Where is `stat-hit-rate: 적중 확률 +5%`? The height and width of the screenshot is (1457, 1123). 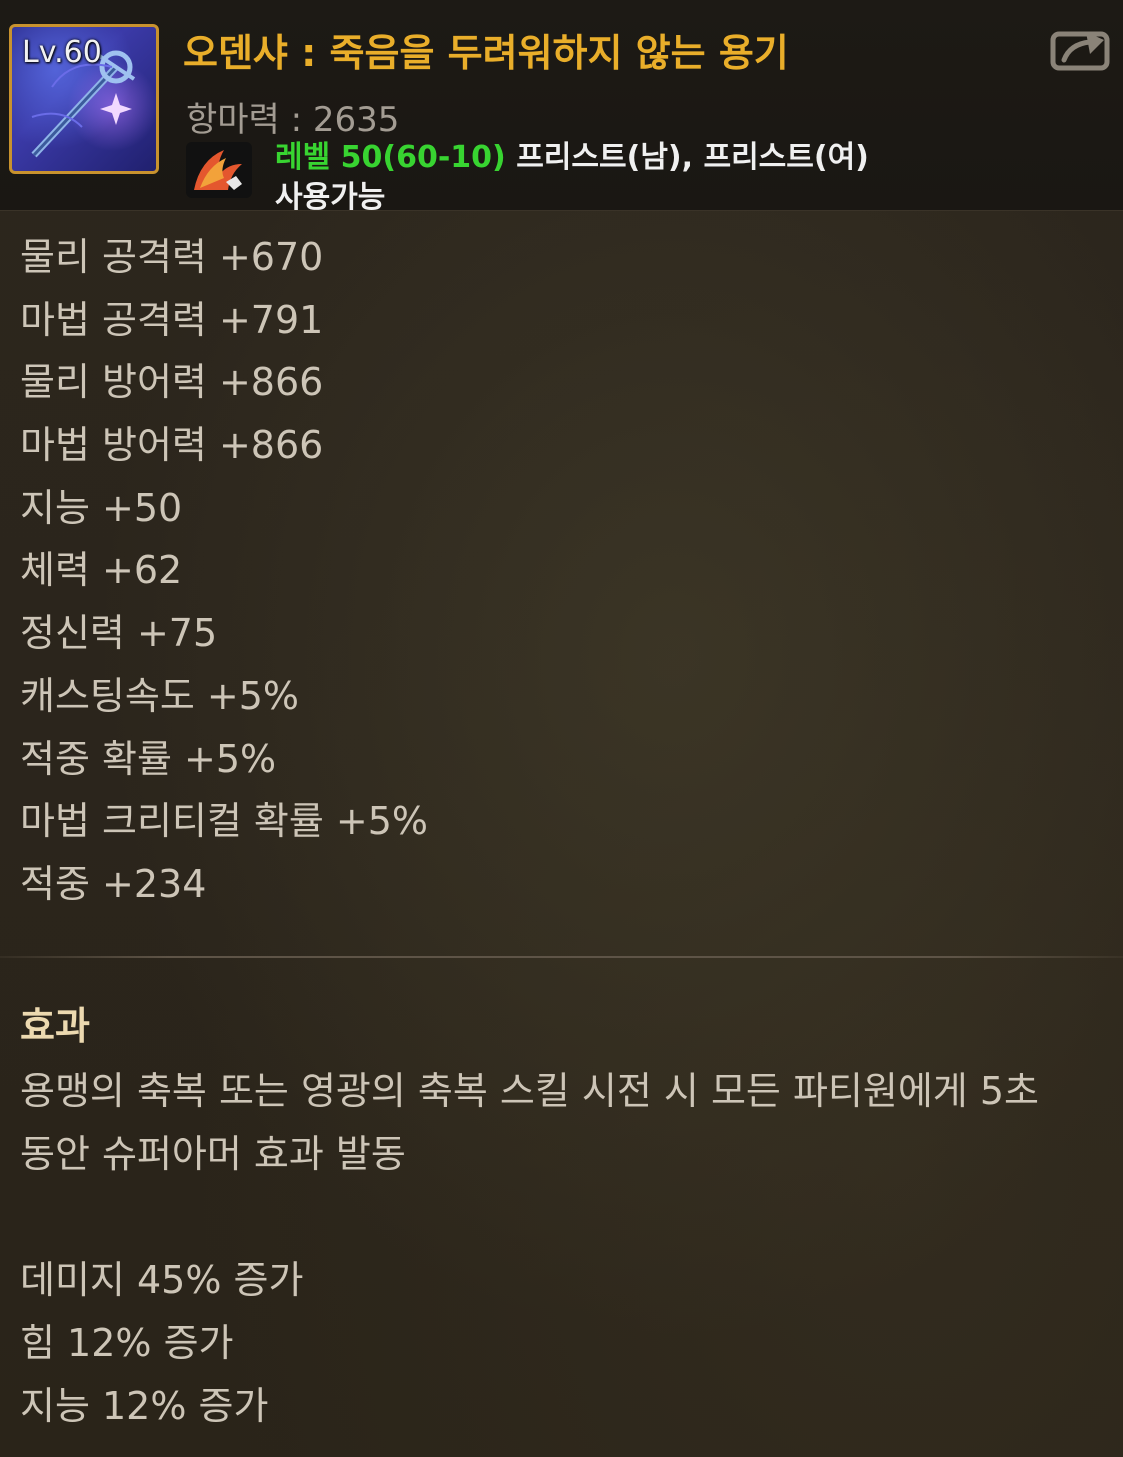
stat-hit-rate: 적중 확률 +5% is located at coordinates (148, 758).